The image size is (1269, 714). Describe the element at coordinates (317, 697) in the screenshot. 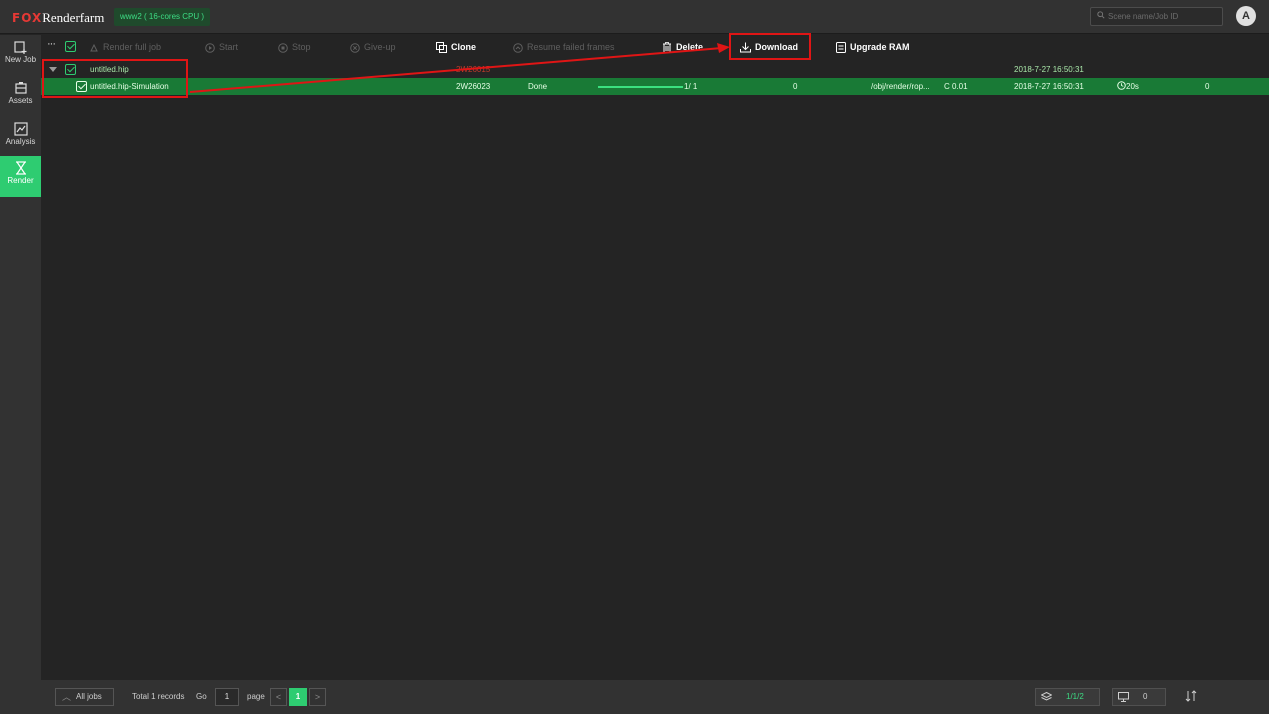

I see `next-page-button: >` at that location.